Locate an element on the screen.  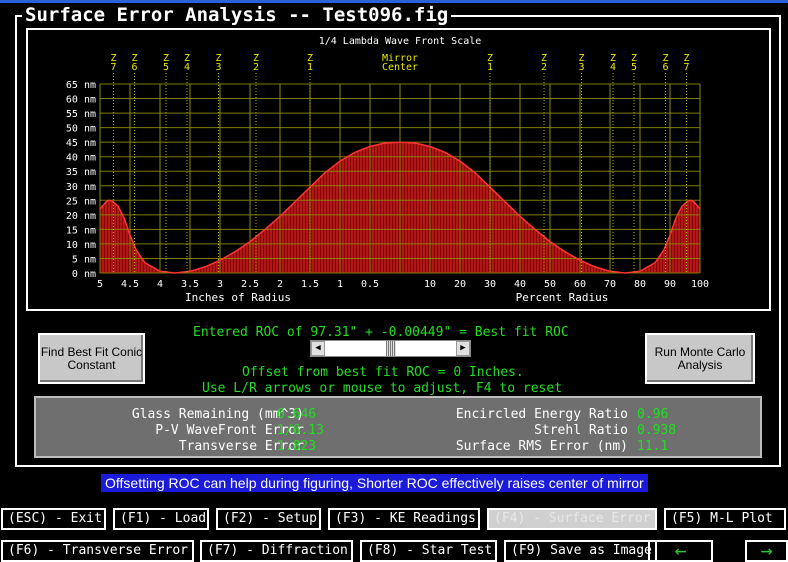
roc-offset-slider: ◀ ▶ is located at coordinates (390, 348).